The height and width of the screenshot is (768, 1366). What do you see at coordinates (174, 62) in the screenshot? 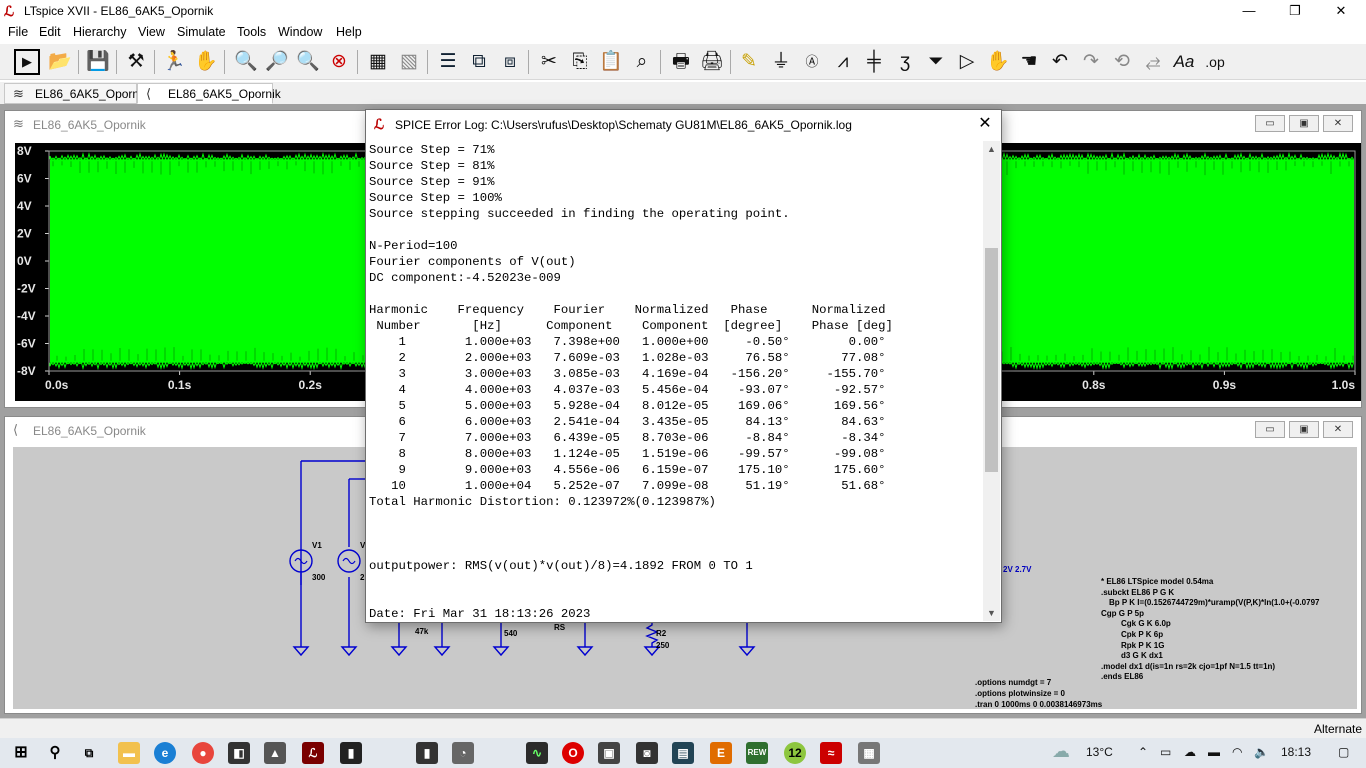
I see `run-simulation-icon: 🏃` at bounding box center [174, 62].